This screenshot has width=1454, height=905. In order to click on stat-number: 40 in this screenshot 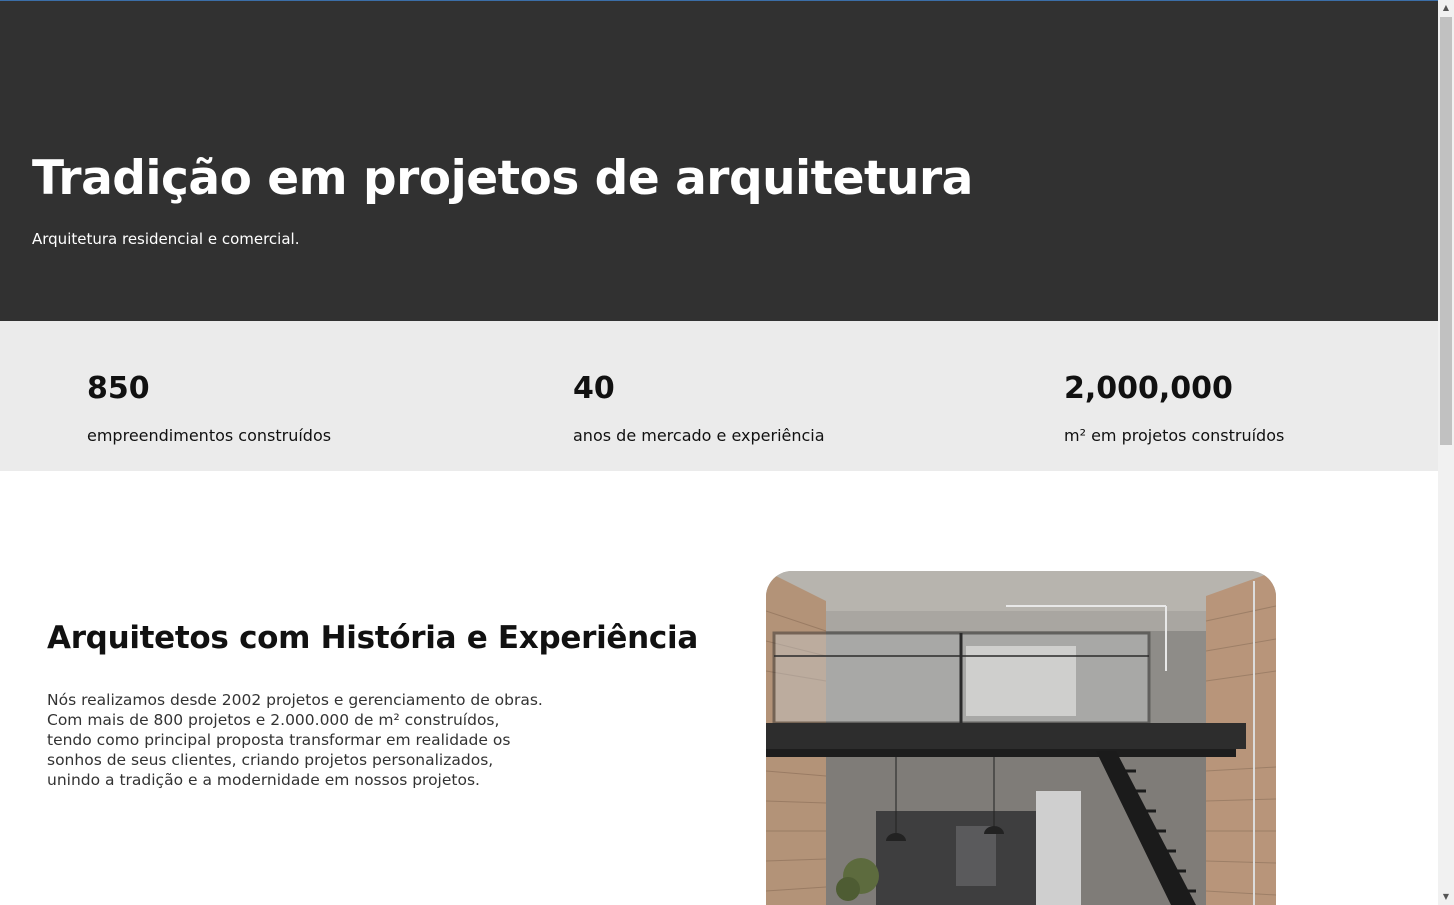, I will do `click(594, 388)`.